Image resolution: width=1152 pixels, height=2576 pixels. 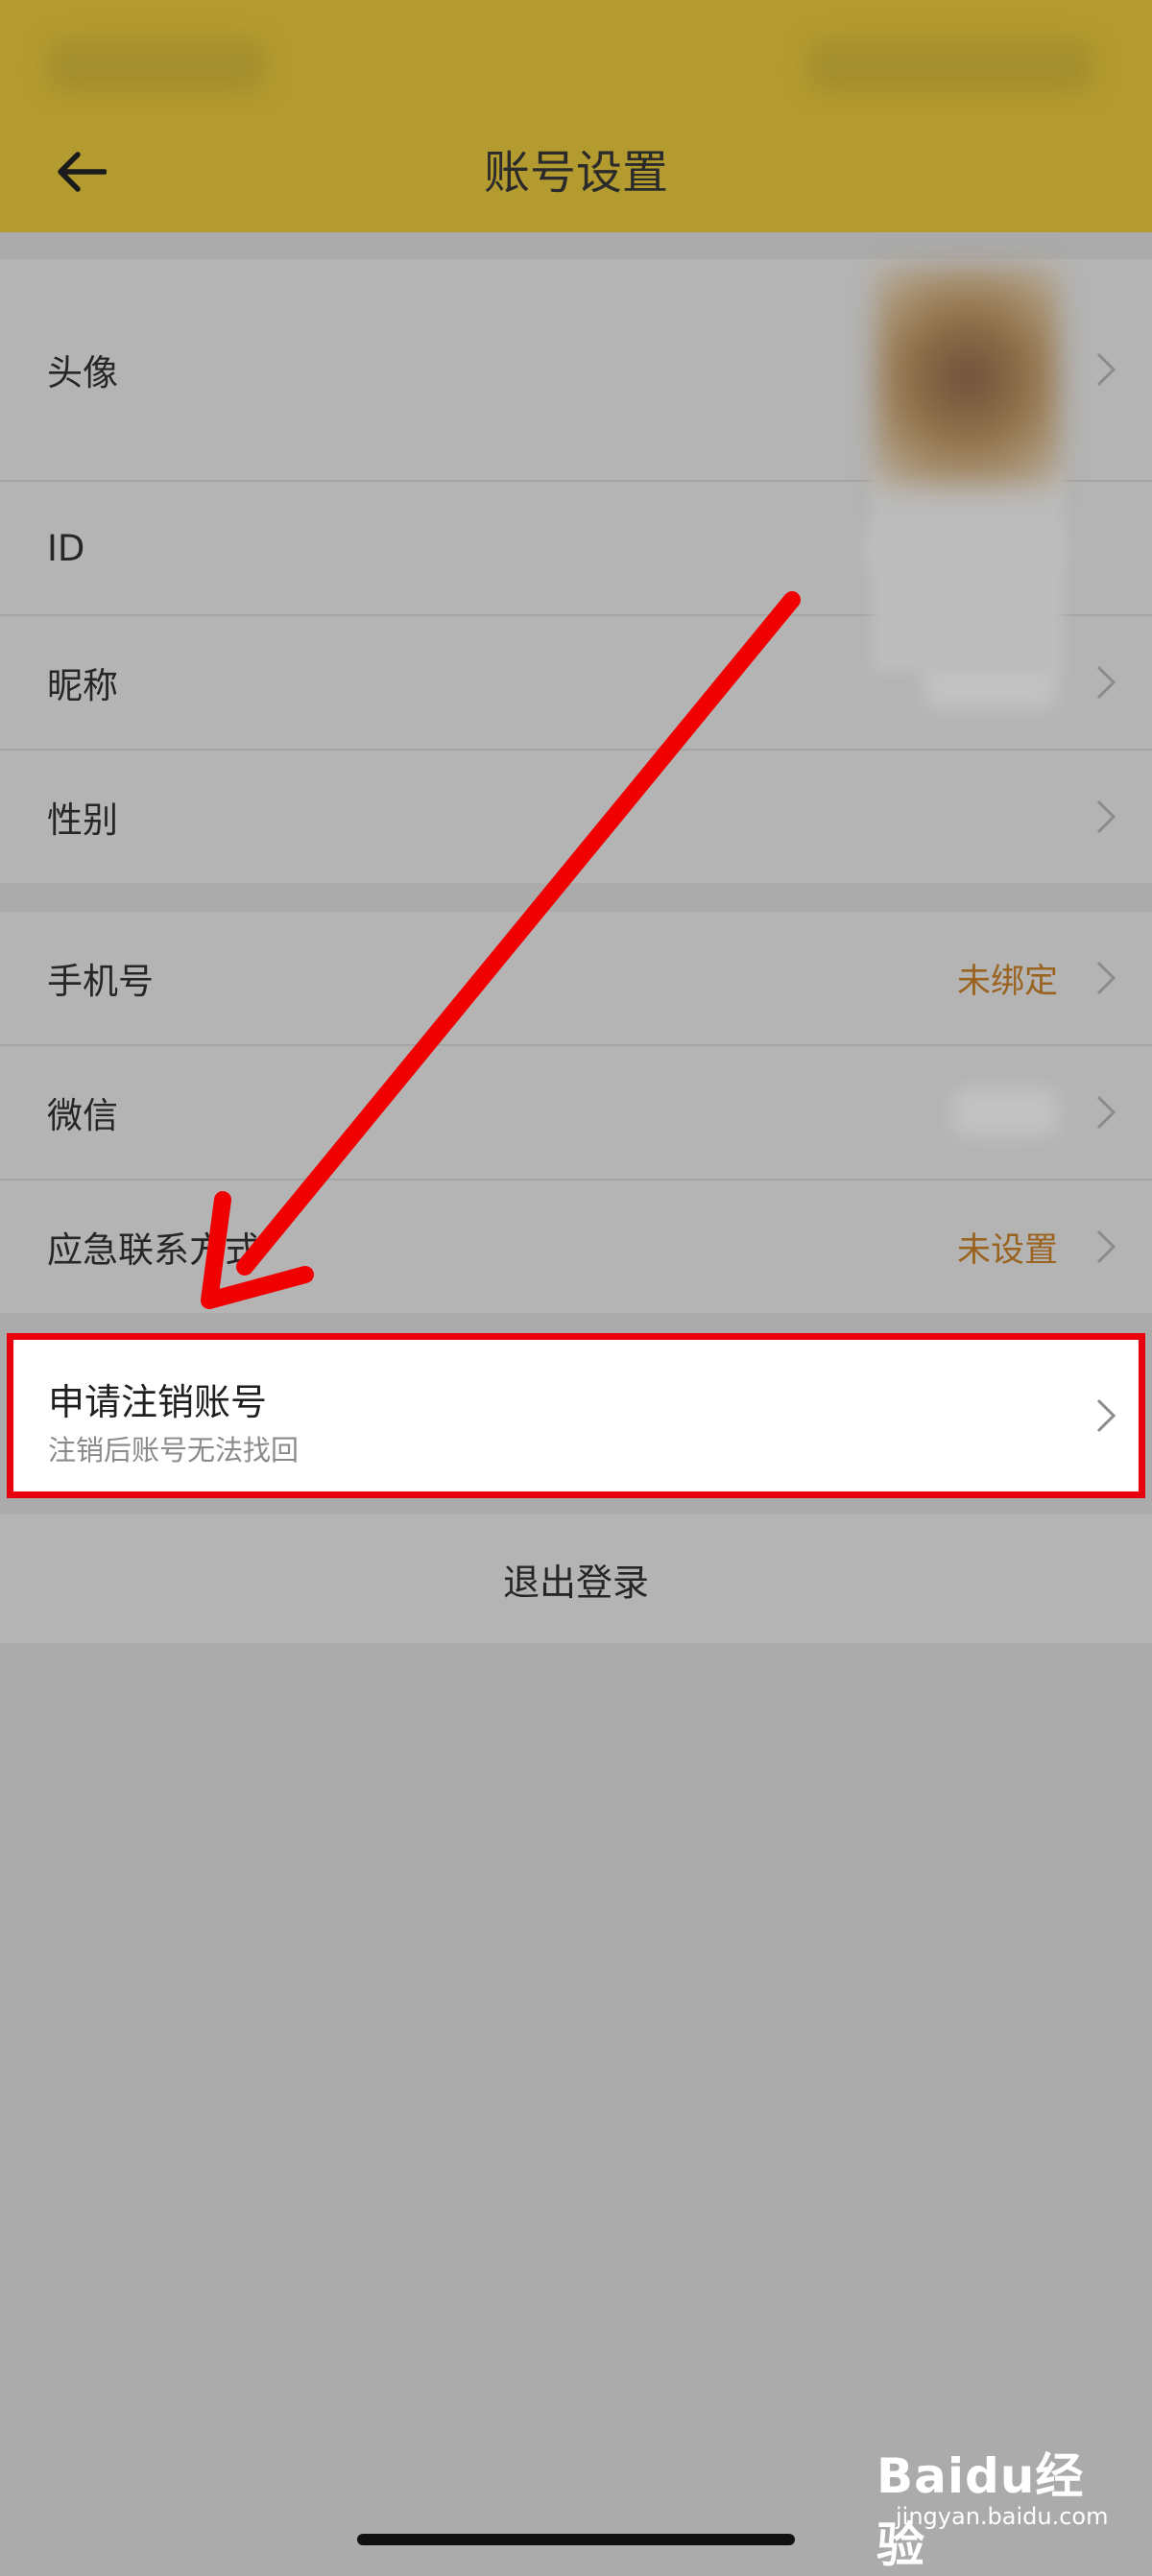 I want to click on emergency-contact-status: 未设置, so click(x=1007, y=1250).